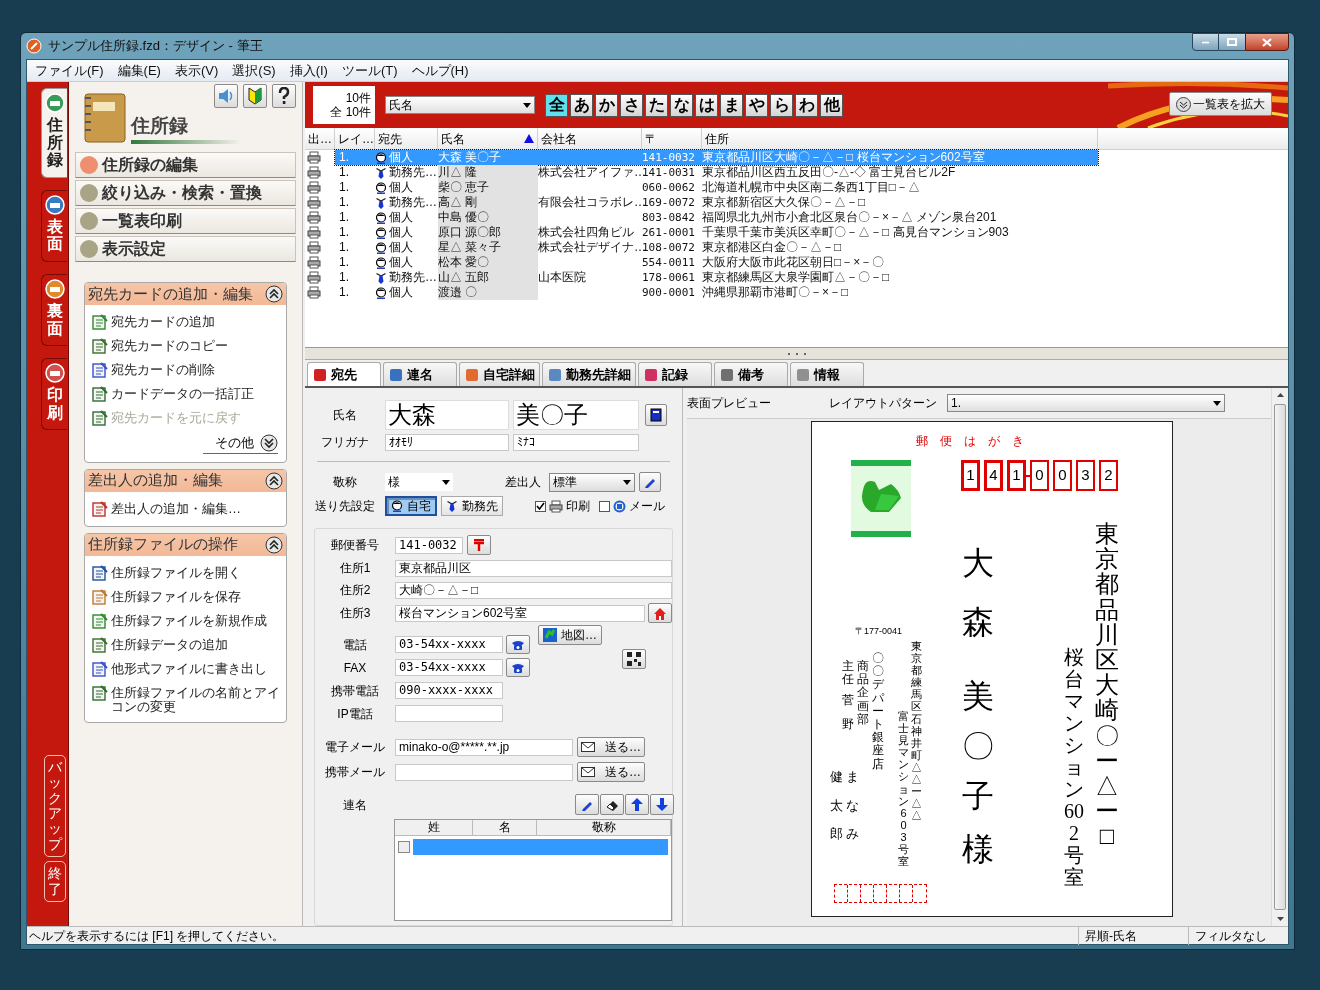  What do you see at coordinates (69, 70) in the screenshot?
I see `menu-item: ファイル(F)` at bounding box center [69, 70].